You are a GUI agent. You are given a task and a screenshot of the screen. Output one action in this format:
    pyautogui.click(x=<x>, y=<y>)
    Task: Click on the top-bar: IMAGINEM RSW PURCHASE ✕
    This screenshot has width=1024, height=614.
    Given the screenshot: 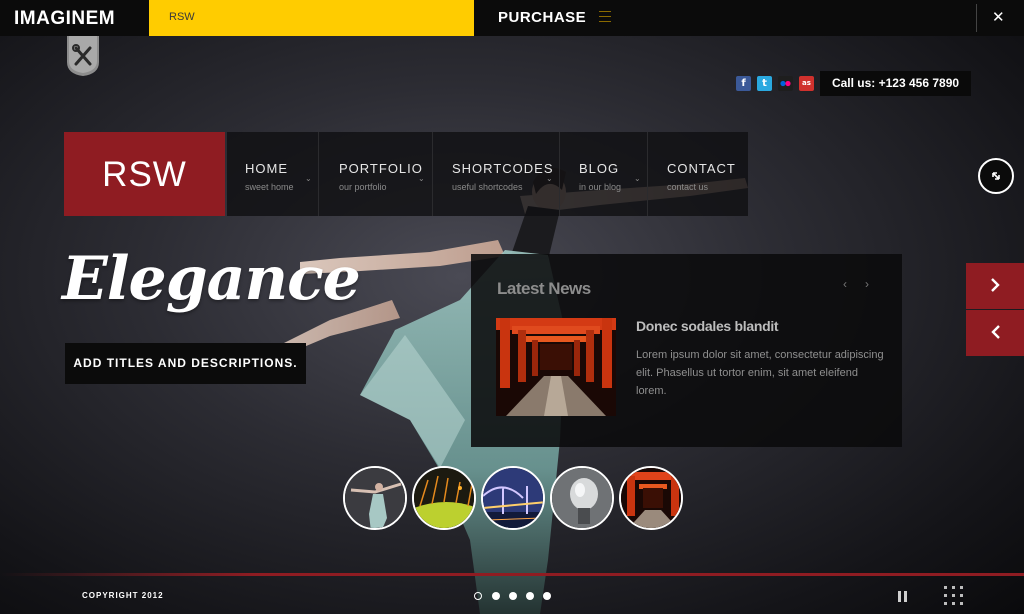 What is the action you would take?
    pyautogui.click(x=512, y=18)
    